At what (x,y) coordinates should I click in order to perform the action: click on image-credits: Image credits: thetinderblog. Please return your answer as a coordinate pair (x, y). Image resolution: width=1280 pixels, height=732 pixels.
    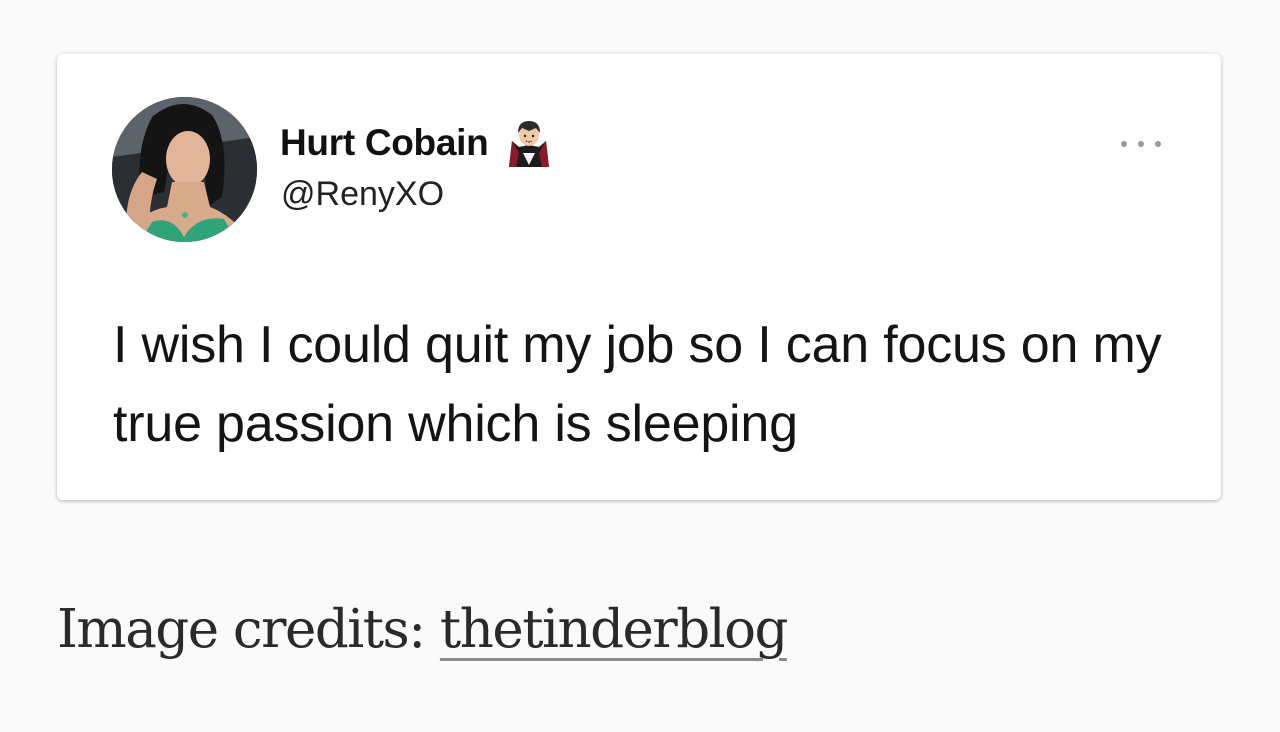
    Looking at the image, I should click on (423, 630).